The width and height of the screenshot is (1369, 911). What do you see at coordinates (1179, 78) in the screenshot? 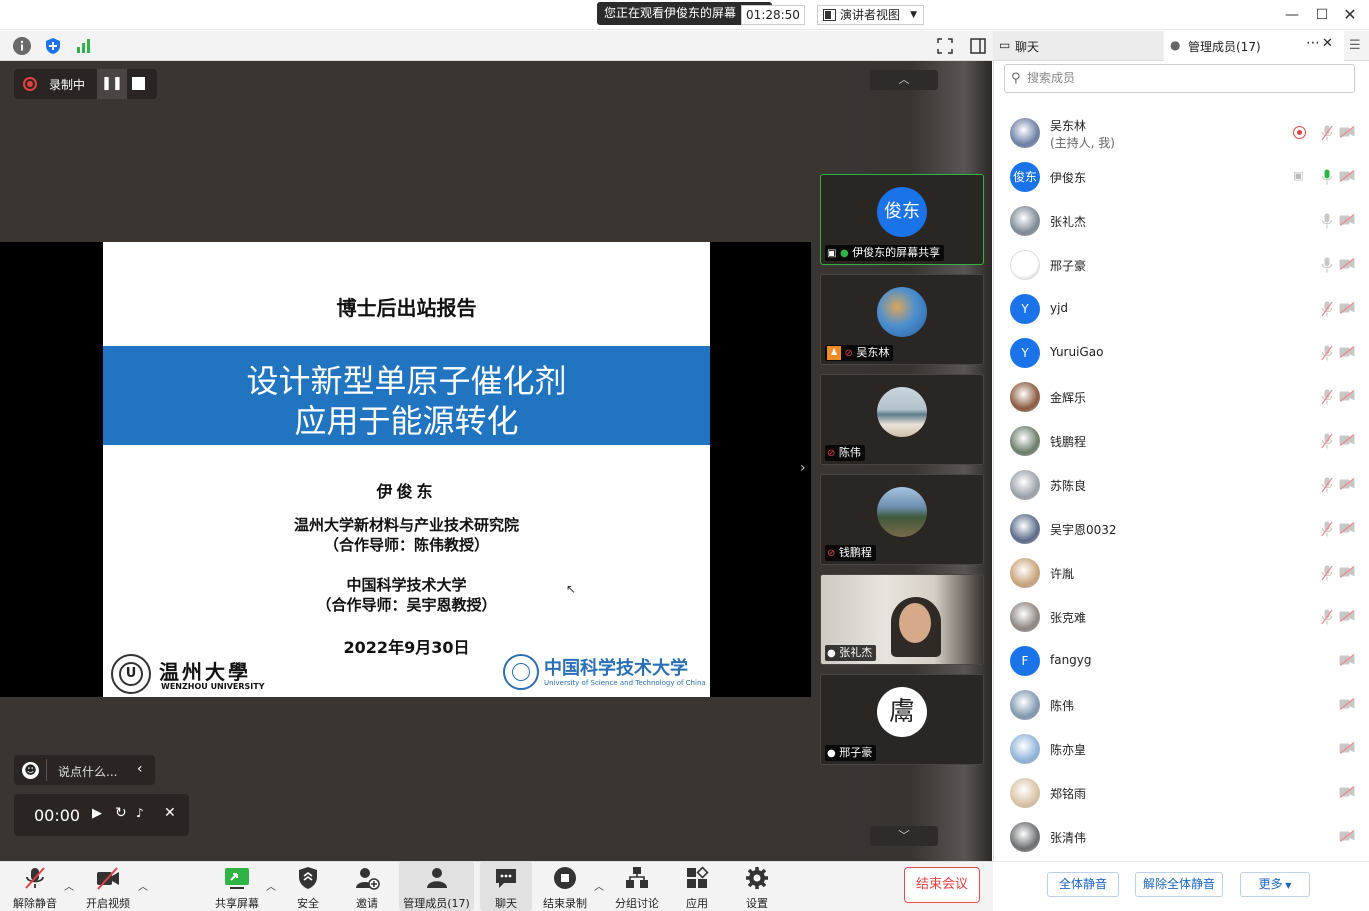
I see `member-search-input: ⚲ 搜索成员` at bounding box center [1179, 78].